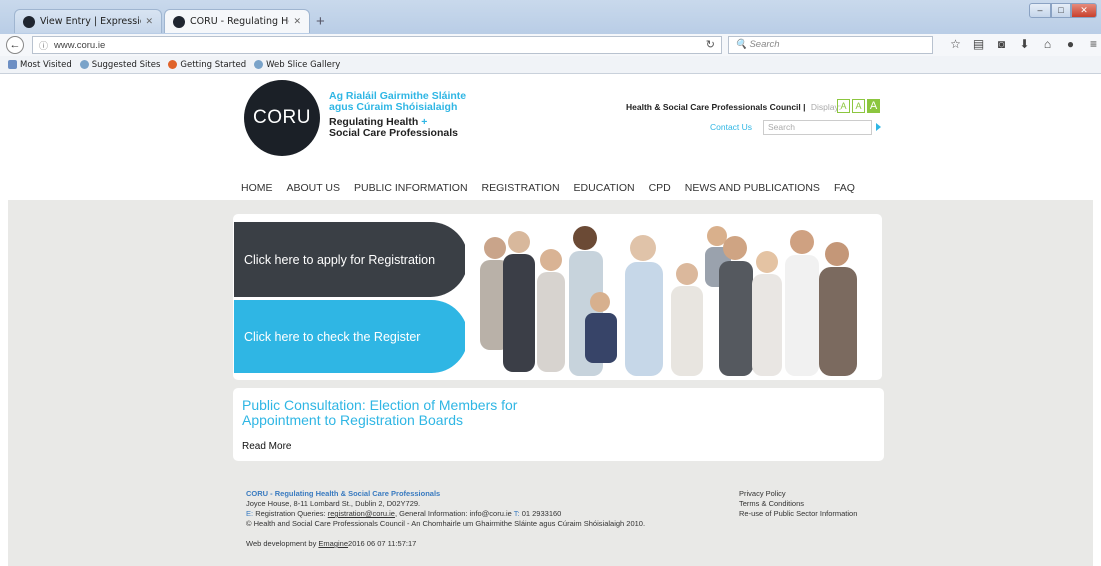 The width and height of the screenshot is (1101, 566). What do you see at coordinates (303, 64) in the screenshot?
I see `bookmark-label: Web Slice Gallery` at bounding box center [303, 64].